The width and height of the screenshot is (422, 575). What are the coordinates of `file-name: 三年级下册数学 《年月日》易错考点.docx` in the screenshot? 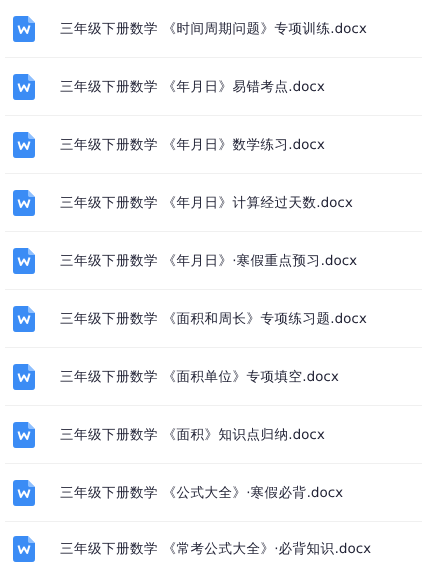 It's located at (192, 87).